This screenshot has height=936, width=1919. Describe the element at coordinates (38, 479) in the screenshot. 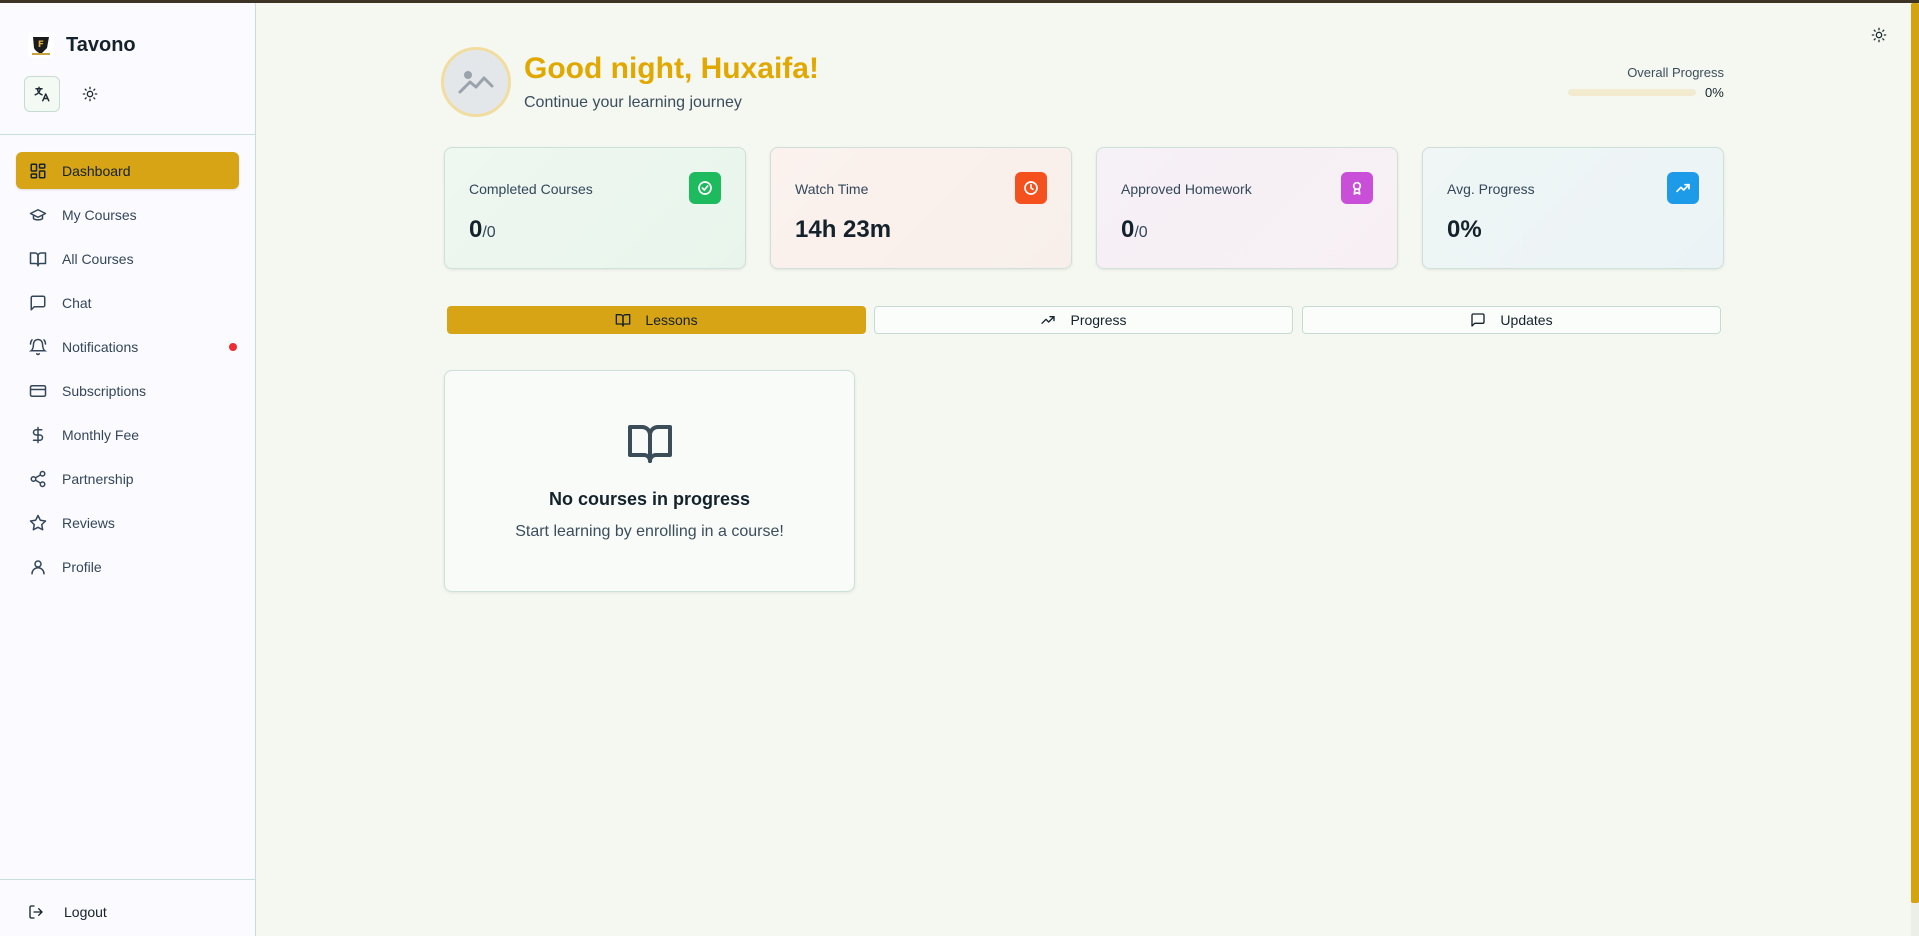

I see `share-icon` at that location.